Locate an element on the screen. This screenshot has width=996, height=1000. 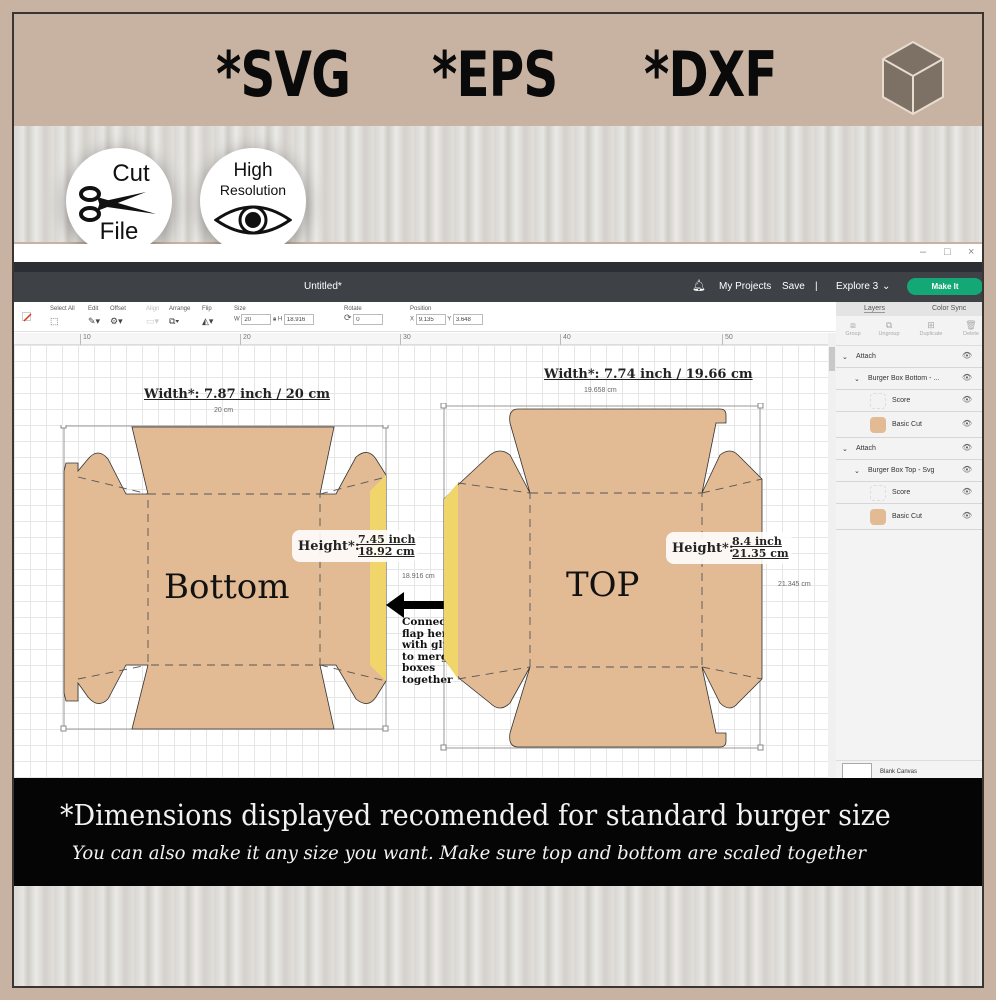
rotate-icon: ⟳ is located at coordinates (348, 317).